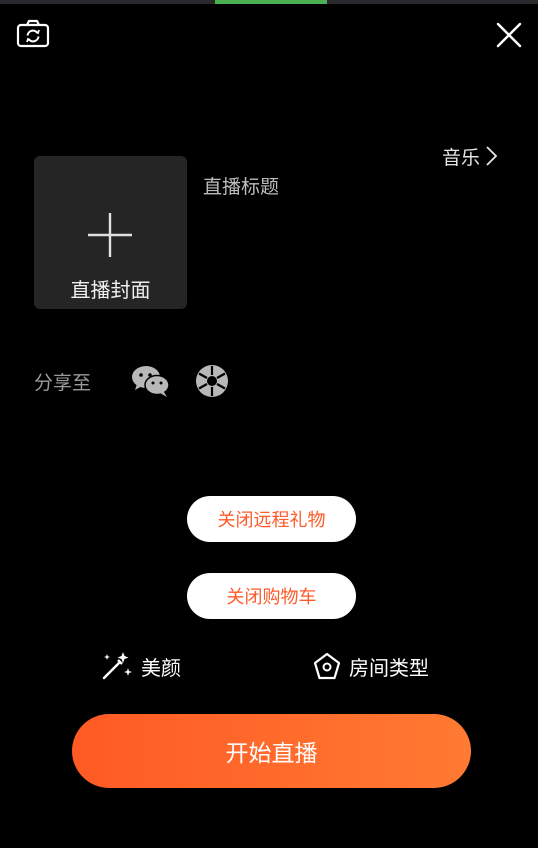  I want to click on chevron-right-icon, so click(492, 156).